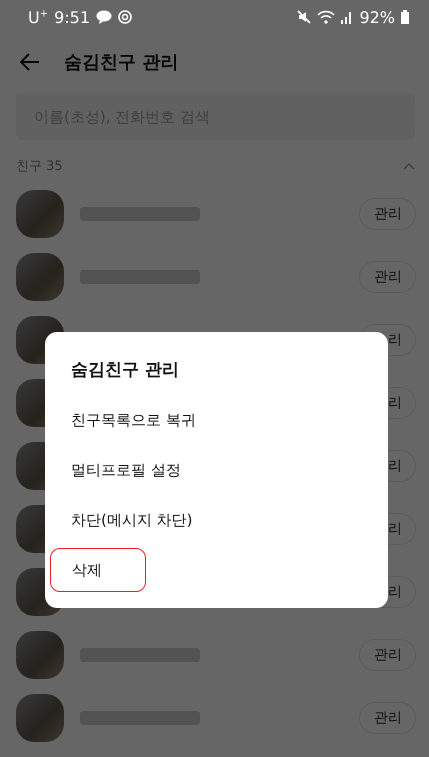 This screenshot has height=757, width=429. What do you see at coordinates (72, 17) in the screenshot?
I see `clock-time: 9:51` at bounding box center [72, 17].